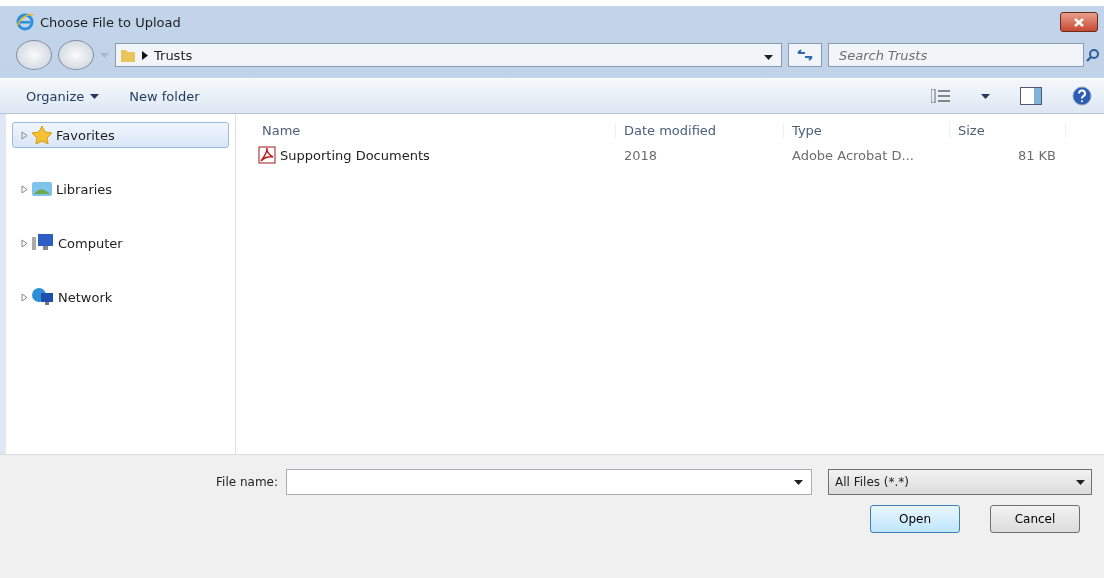 This screenshot has height=578, width=1104. What do you see at coordinates (173, 55) in the screenshot?
I see `breadcrumb: Trusts` at bounding box center [173, 55].